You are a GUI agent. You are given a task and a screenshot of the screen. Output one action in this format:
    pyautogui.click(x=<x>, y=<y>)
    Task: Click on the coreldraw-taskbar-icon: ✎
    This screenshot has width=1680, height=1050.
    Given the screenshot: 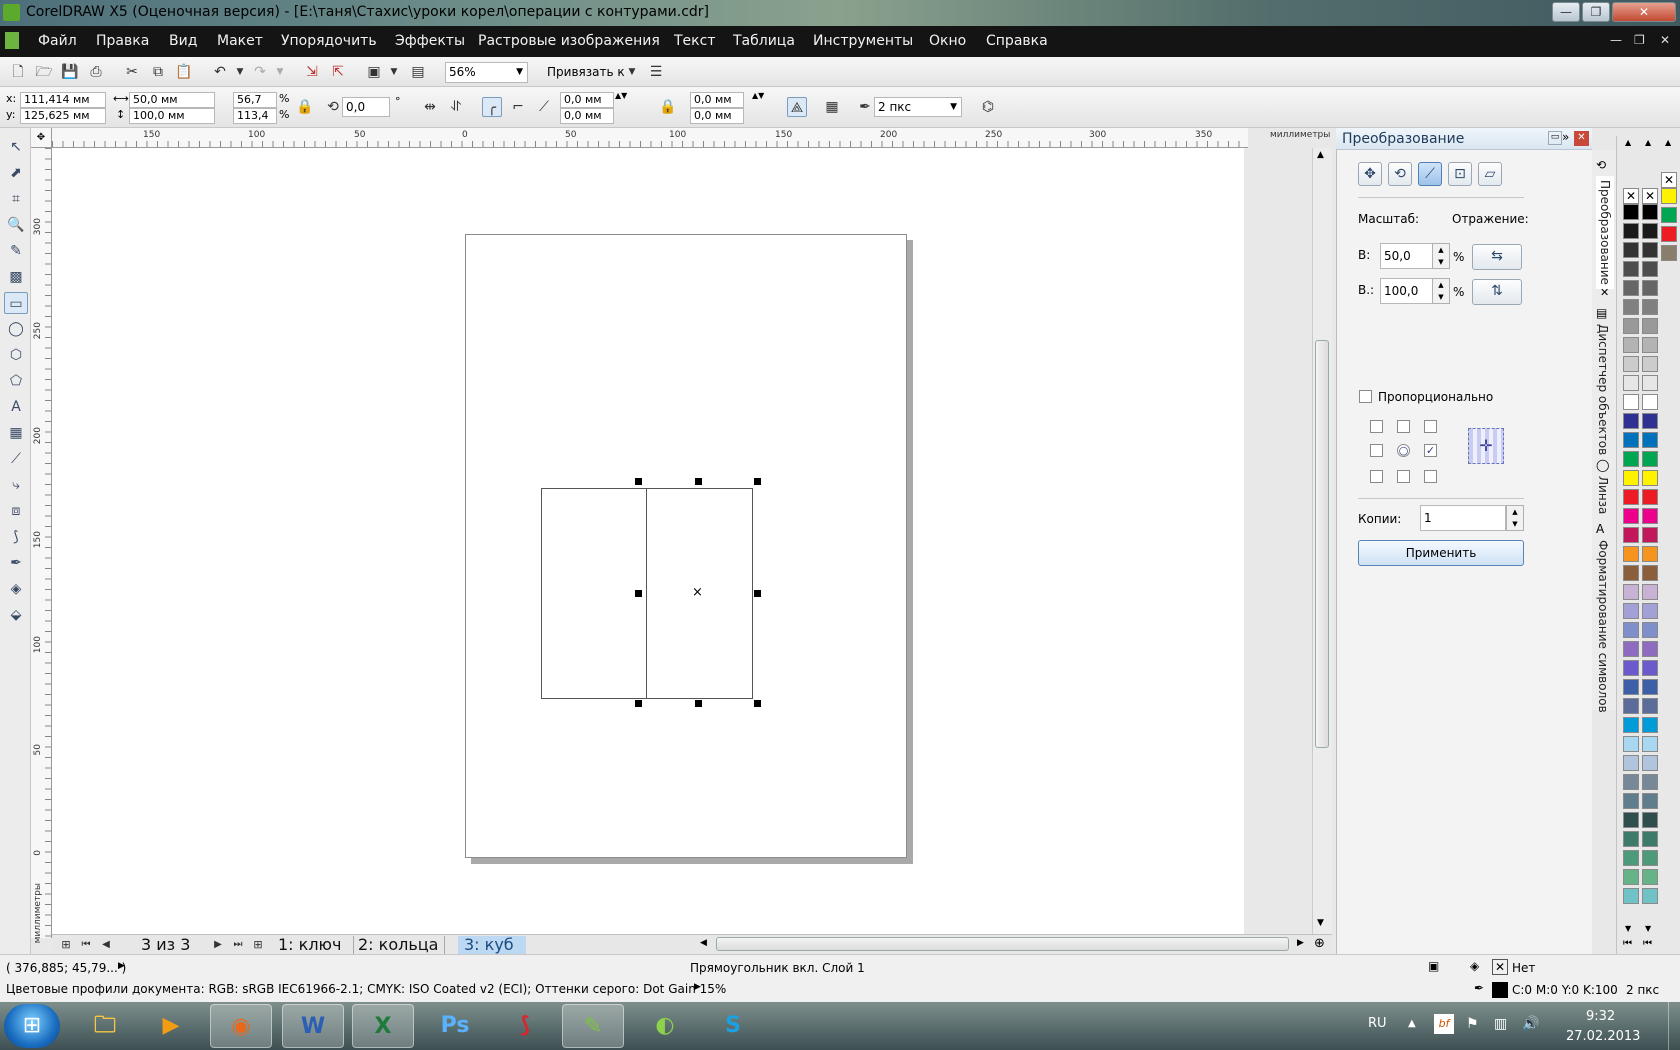 What is the action you would take?
    pyautogui.click(x=593, y=1026)
    